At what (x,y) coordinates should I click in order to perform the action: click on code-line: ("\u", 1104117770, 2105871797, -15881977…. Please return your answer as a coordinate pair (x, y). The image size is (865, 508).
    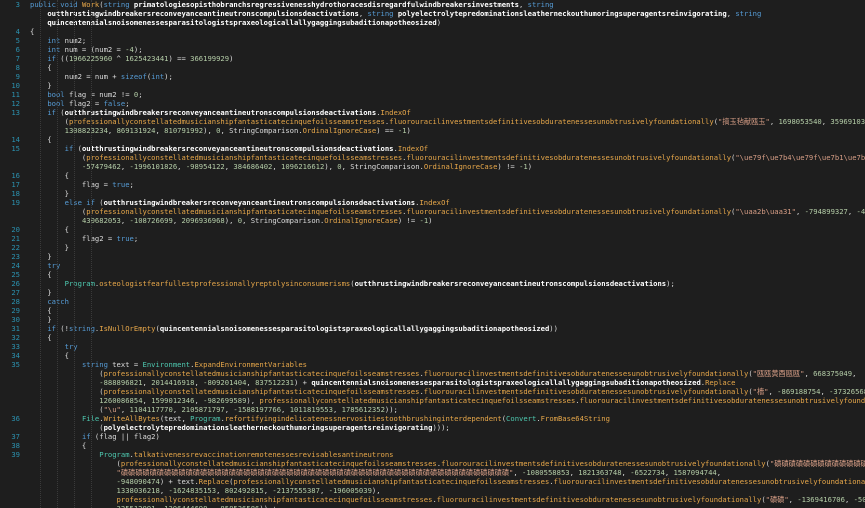
    Looking at the image, I should click on (432, 409).